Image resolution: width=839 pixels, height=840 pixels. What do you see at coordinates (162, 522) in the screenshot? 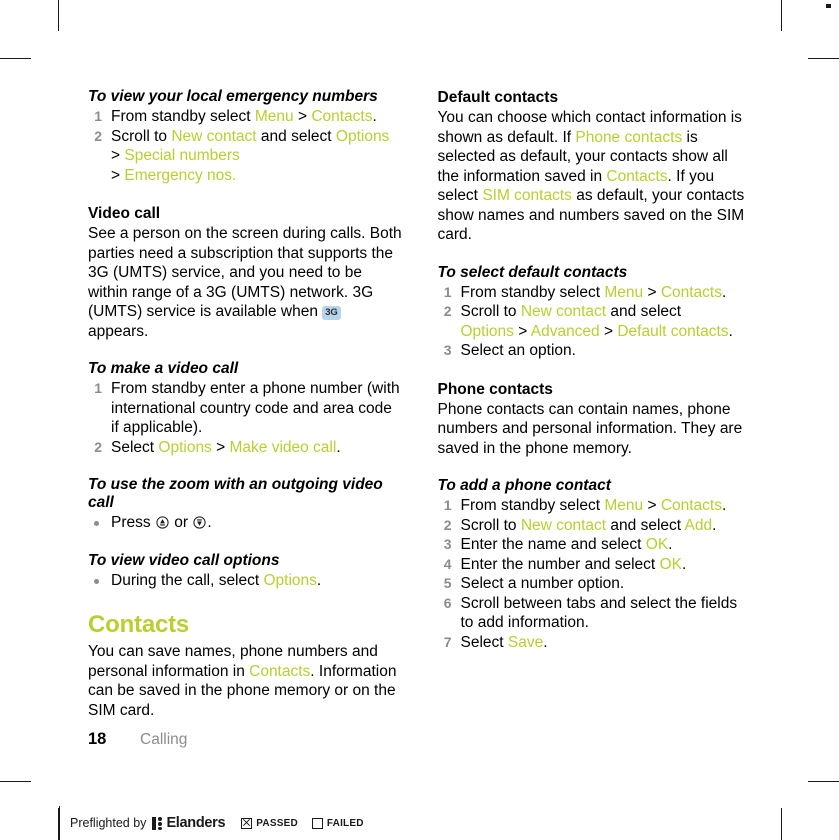
I see `nav-key-up-icon` at bounding box center [162, 522].